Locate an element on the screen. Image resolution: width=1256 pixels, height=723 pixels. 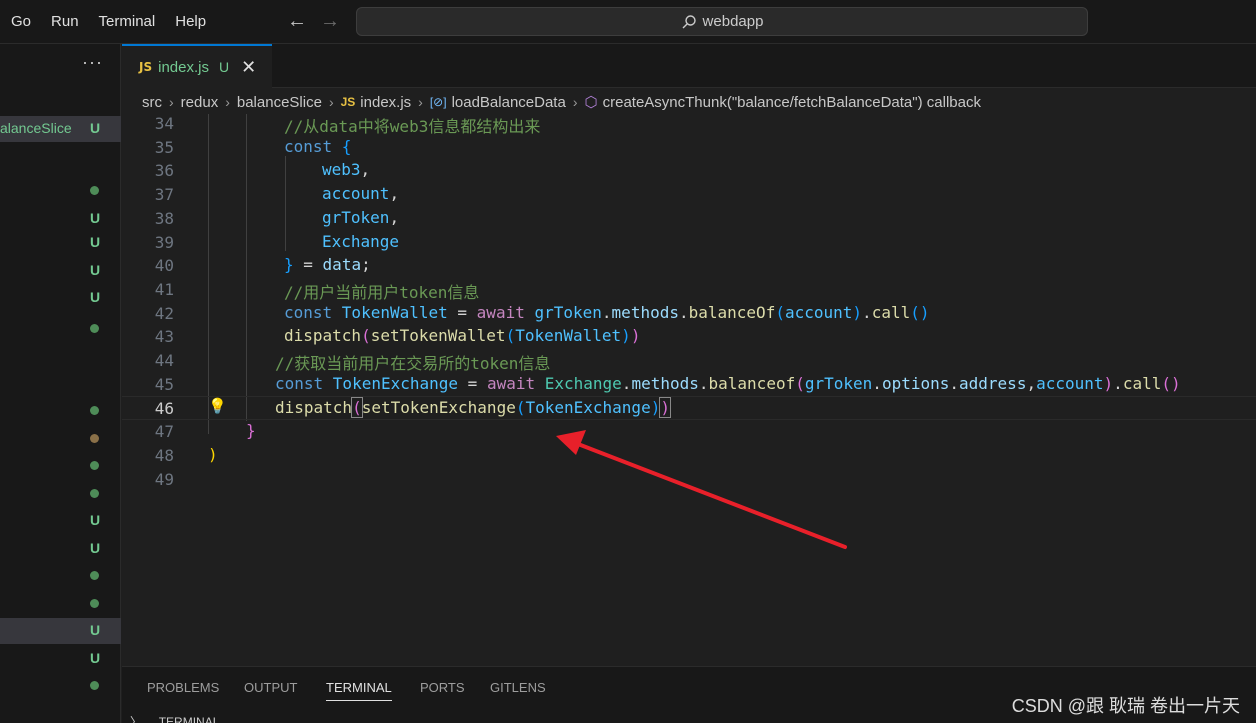
close-icon: ✕ is located at coordinates (248, 67).